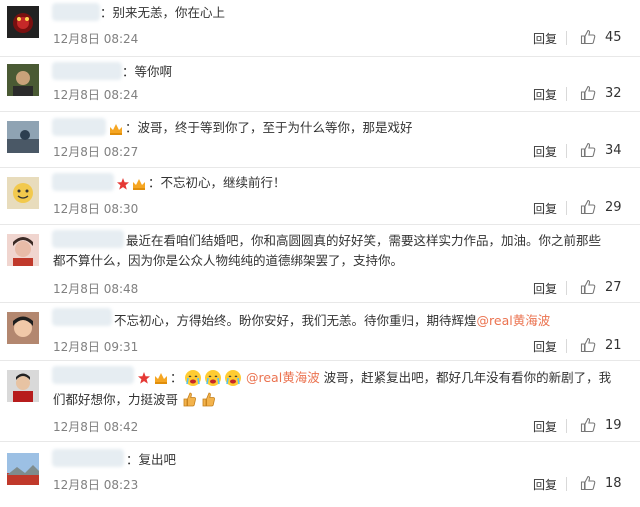 The image size is (640, 507). I want to click on comment-item: ：不忘初心，继续前行！ 12月8日 08:30 回复 29, so click(320, 196).